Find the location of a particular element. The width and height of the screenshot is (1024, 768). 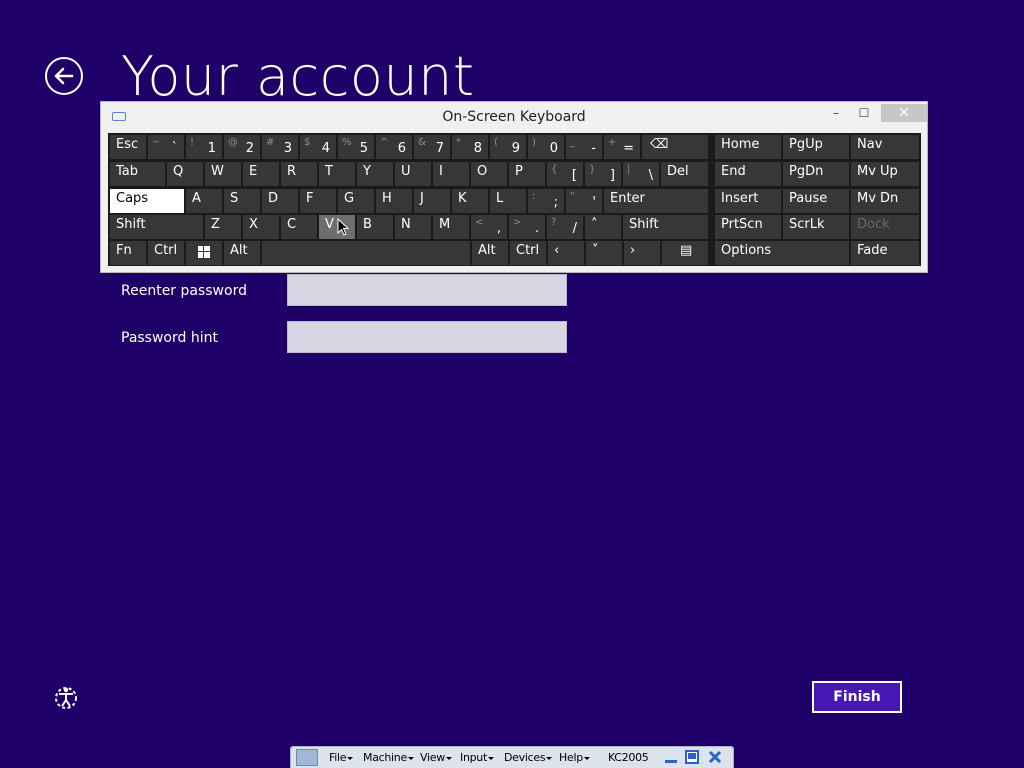

key-arrow-left: ‹ is located at coordinates (566, 253).